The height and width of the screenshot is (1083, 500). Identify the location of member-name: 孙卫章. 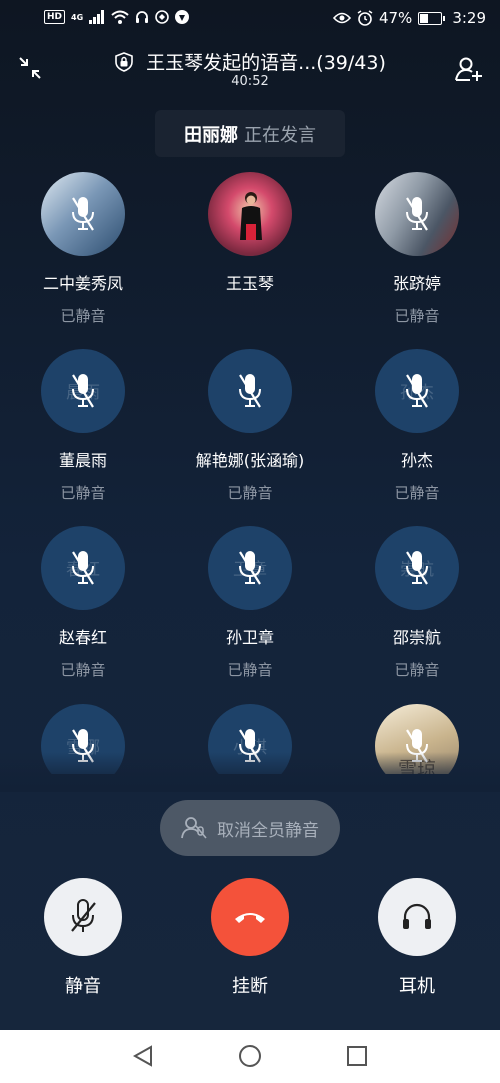
(249, 637).